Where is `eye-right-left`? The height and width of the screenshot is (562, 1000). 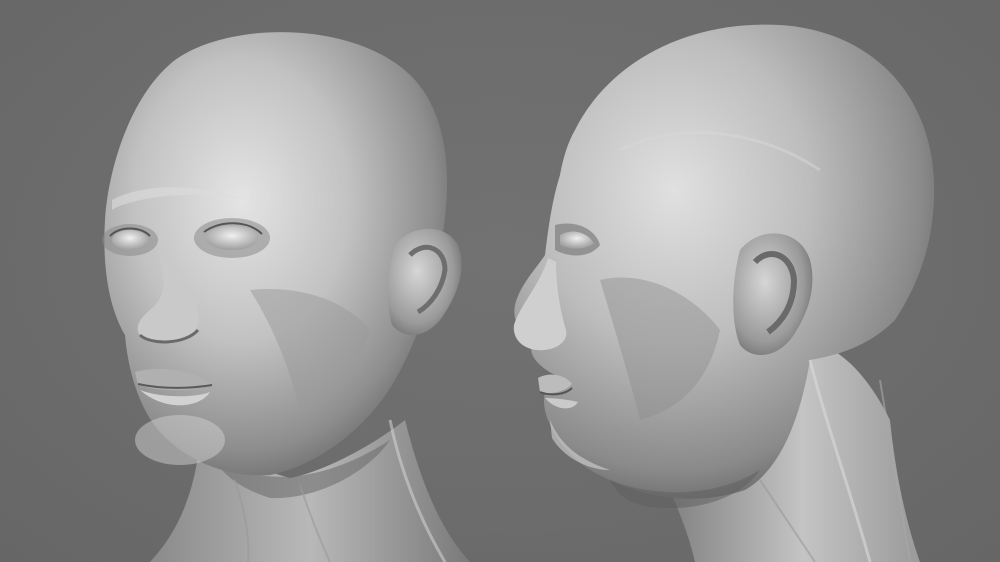 eye-right-left is located at coordinates (130, 240).